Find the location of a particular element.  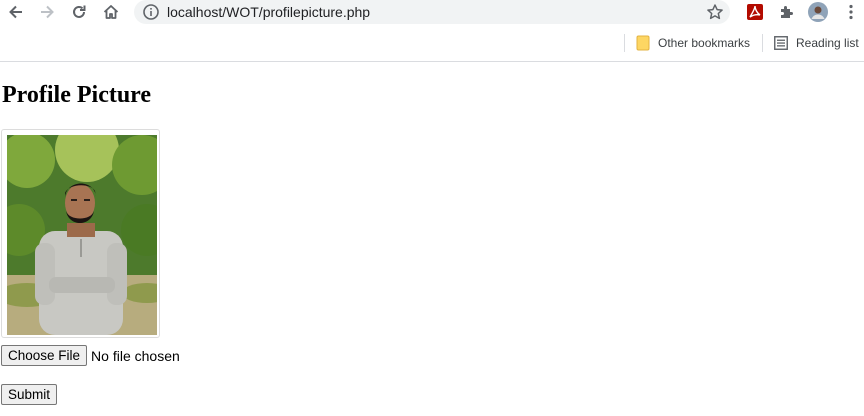

browser-toolbar: localhost/WOT/profilepicture.php is located at coordinates (432, 12).